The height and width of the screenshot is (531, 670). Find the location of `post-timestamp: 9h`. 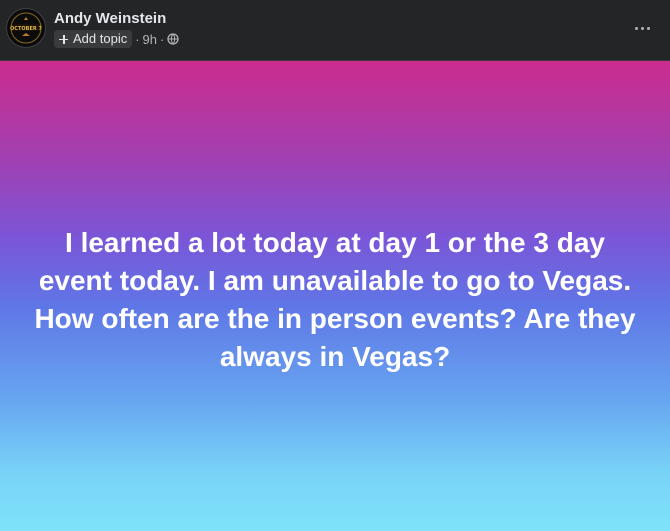

post-timestamp: 9h is located at coordinates (150, 39).